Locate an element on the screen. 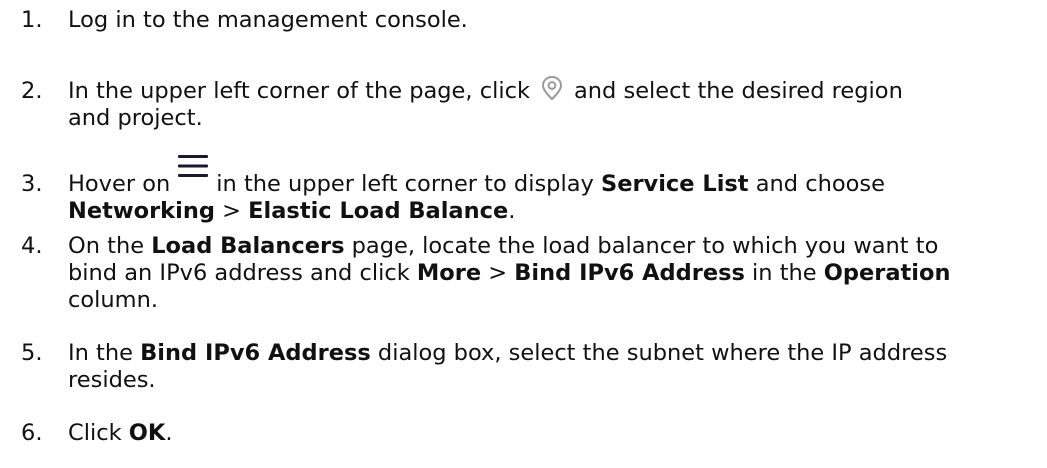 Image resolution: width=1047 pixels, height=468 pixels. location-pin-icon is located at coordinates (552, 90).